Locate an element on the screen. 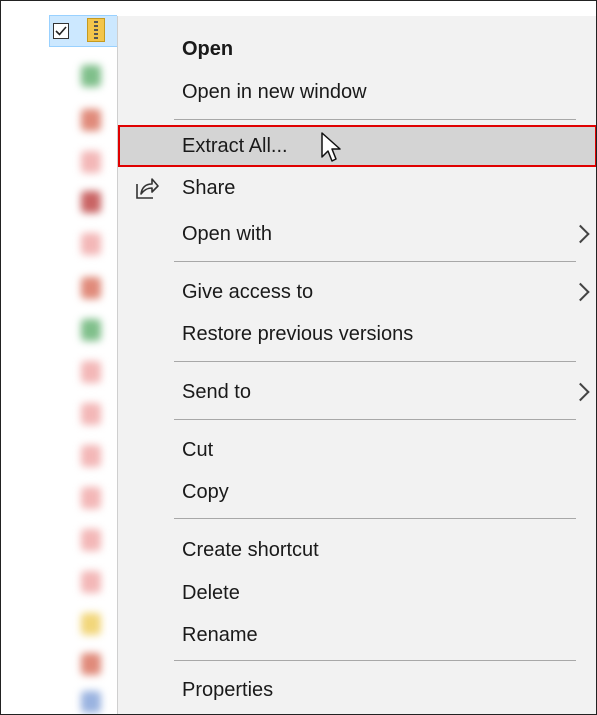  menu-item-label: Rename is located at coordinates (220, 635).